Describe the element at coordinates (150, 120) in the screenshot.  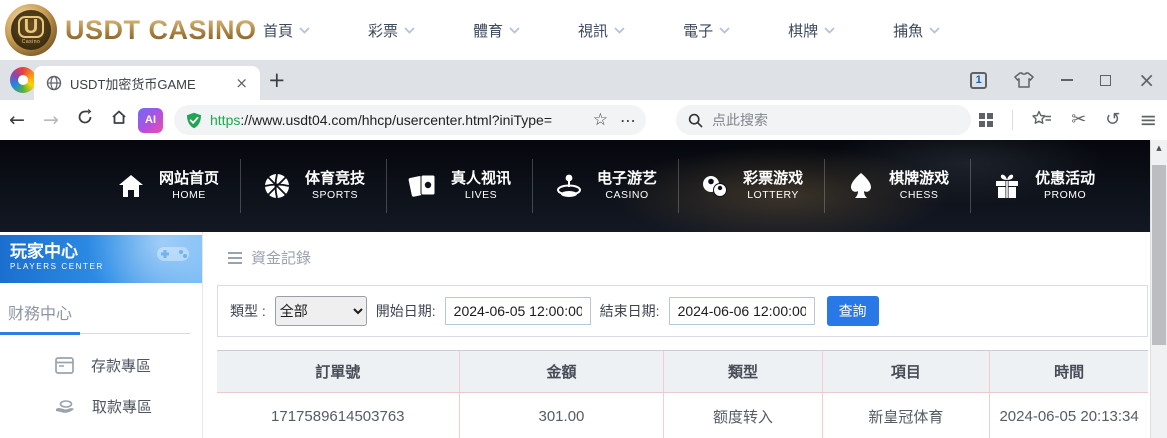
I see `ai-assistant-button: AI` at that location.